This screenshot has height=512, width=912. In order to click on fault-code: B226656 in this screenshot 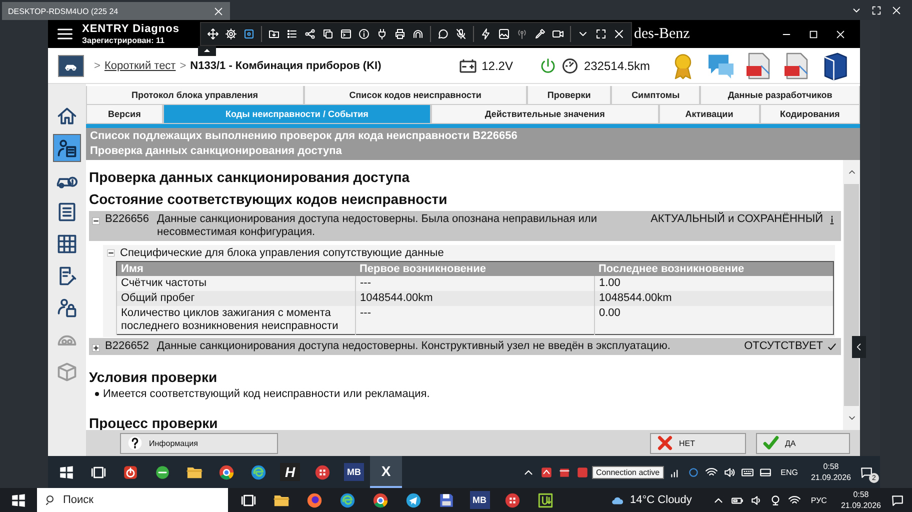, I will do `click(127, 219)`.